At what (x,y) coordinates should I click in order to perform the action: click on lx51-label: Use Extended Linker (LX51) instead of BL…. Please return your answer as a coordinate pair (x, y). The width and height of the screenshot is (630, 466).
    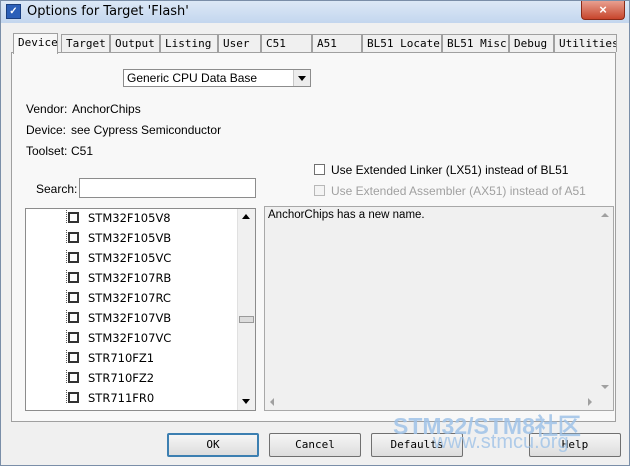
    Looking at the image, I should click on (449, 170).